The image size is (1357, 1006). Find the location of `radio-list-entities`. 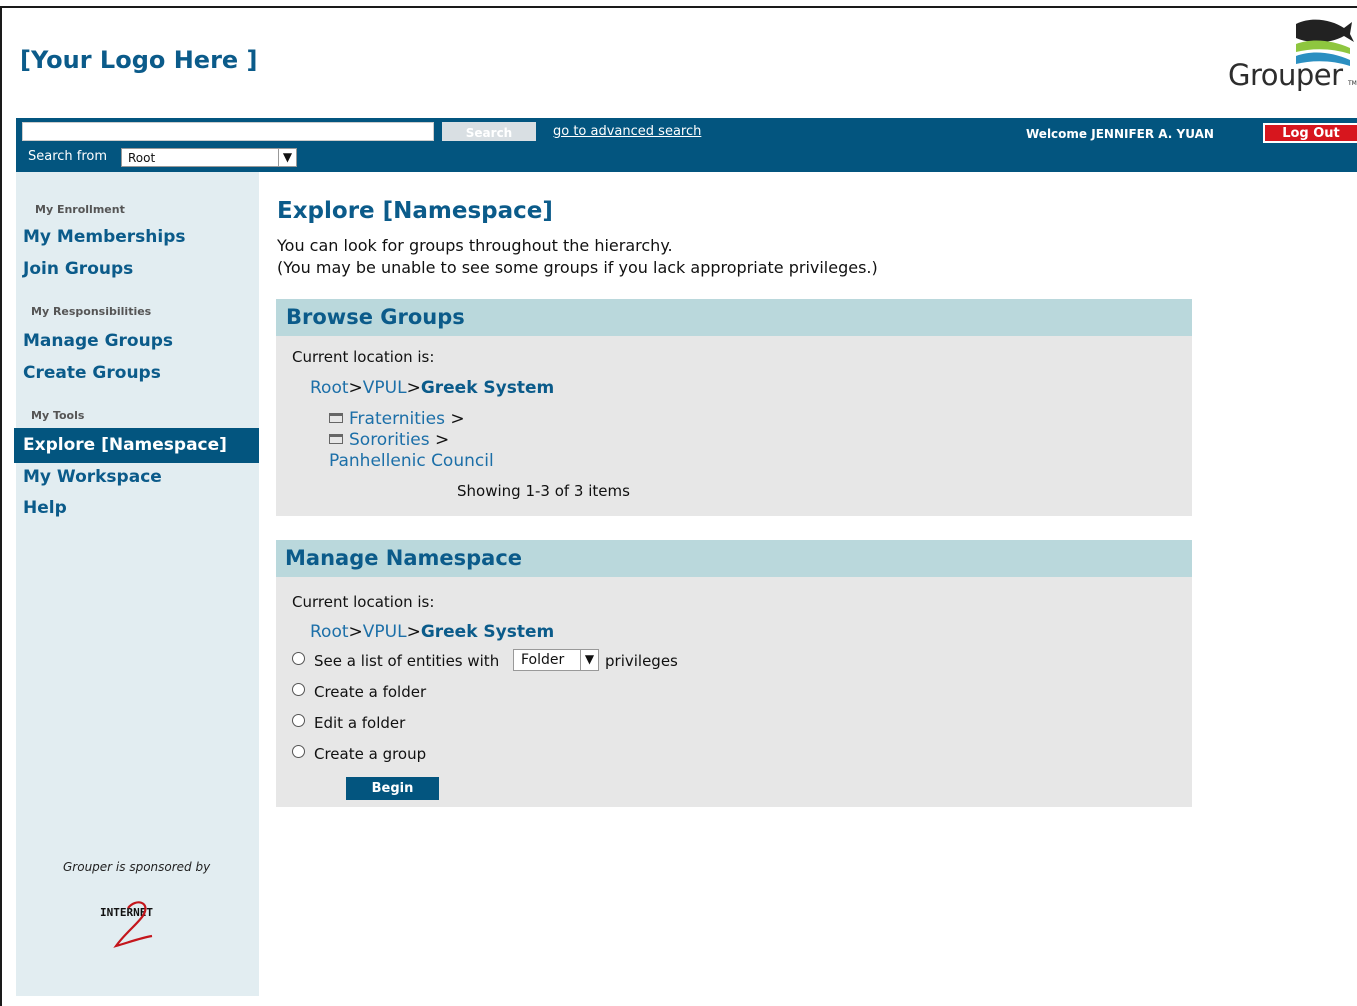

radio-list-entities is located at coordinates (298, 658).